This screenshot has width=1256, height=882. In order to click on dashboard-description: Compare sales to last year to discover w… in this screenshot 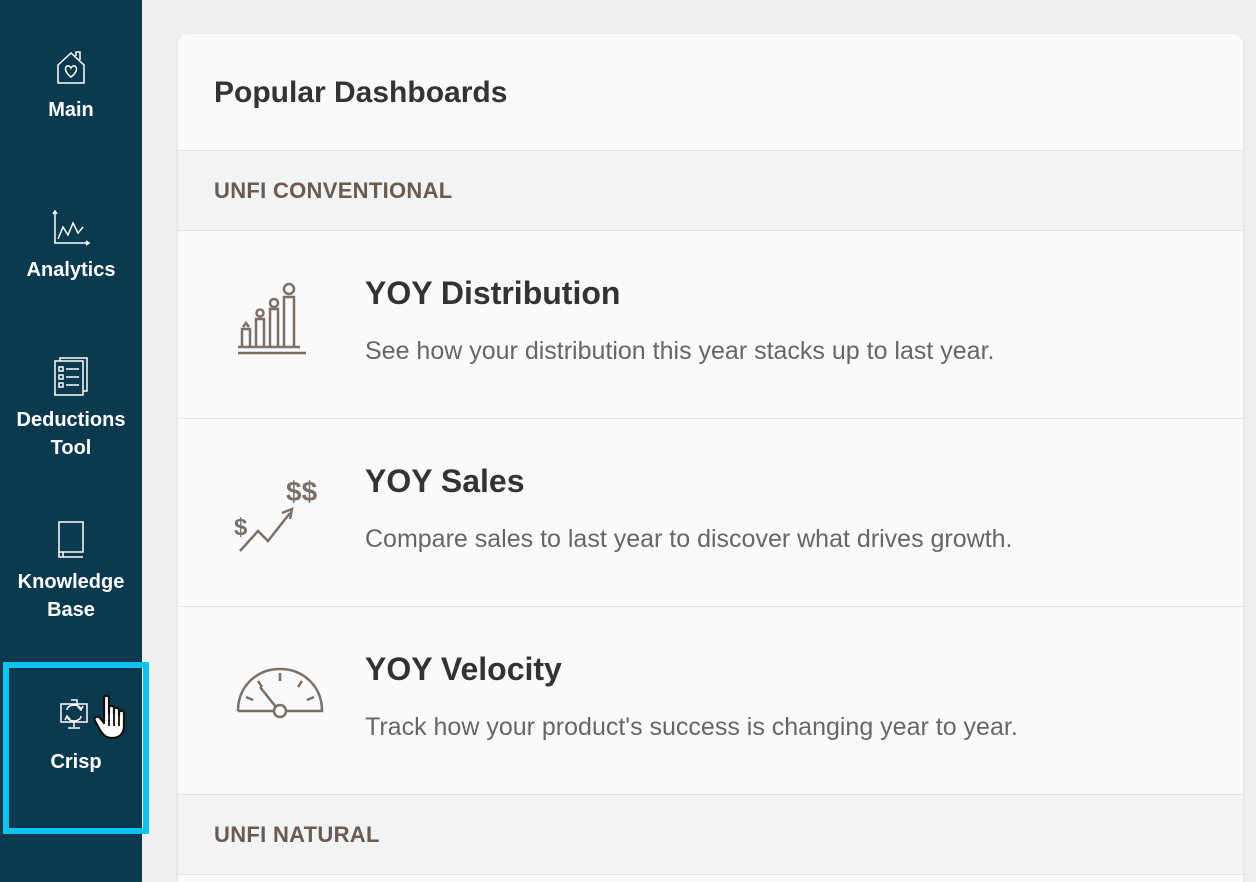, I will do `click(689, 539)`.